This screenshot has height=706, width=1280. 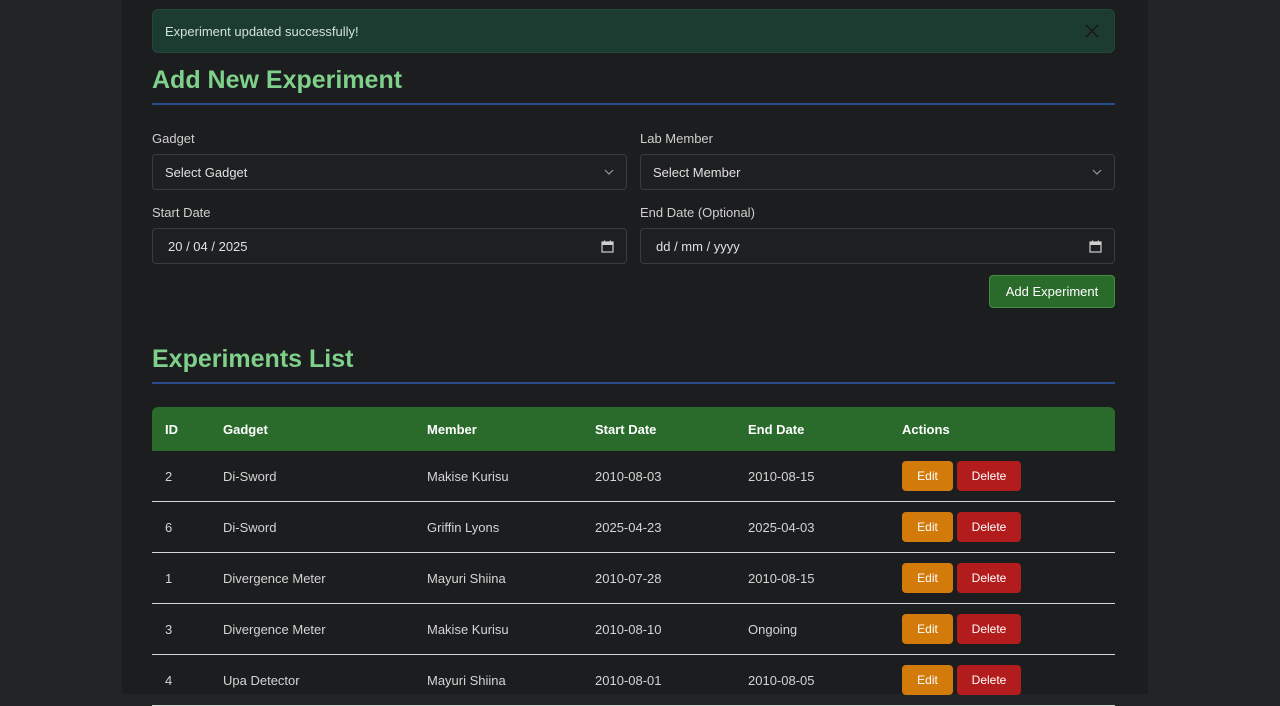 What do you see at coordinates (877, 172) in the screenshot?
I see `member-select: Select Member` at bounding box center [877, 172].